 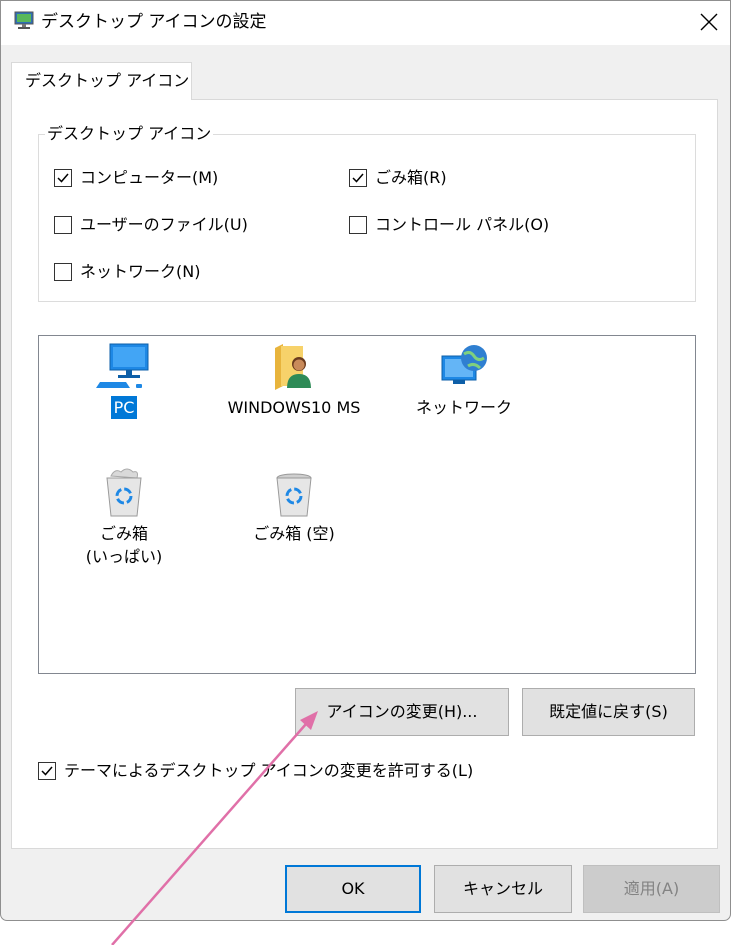 I want to click on close-icon, so click(x=709, y=22).